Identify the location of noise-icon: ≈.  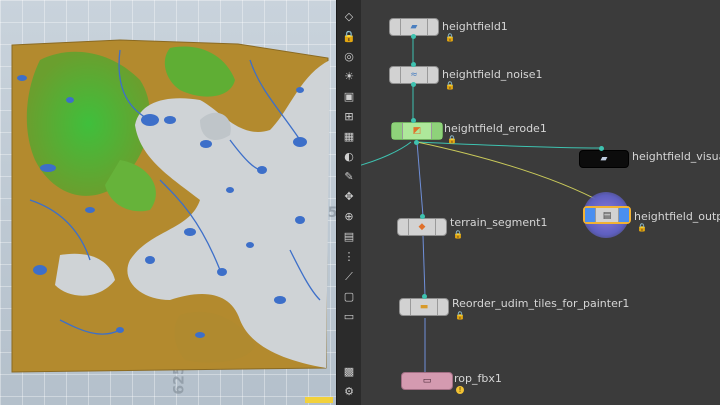
(414, 75).